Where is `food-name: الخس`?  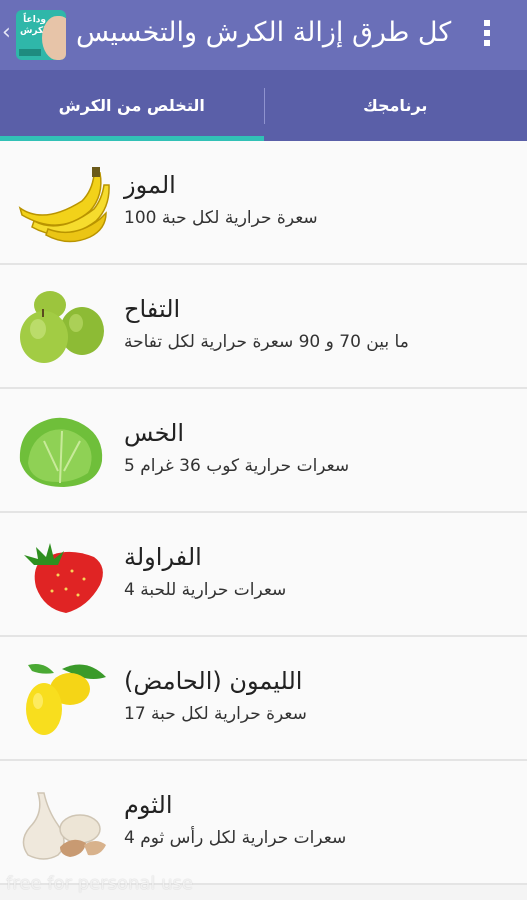
food-name: الخس is located at coordinates (154, 433).